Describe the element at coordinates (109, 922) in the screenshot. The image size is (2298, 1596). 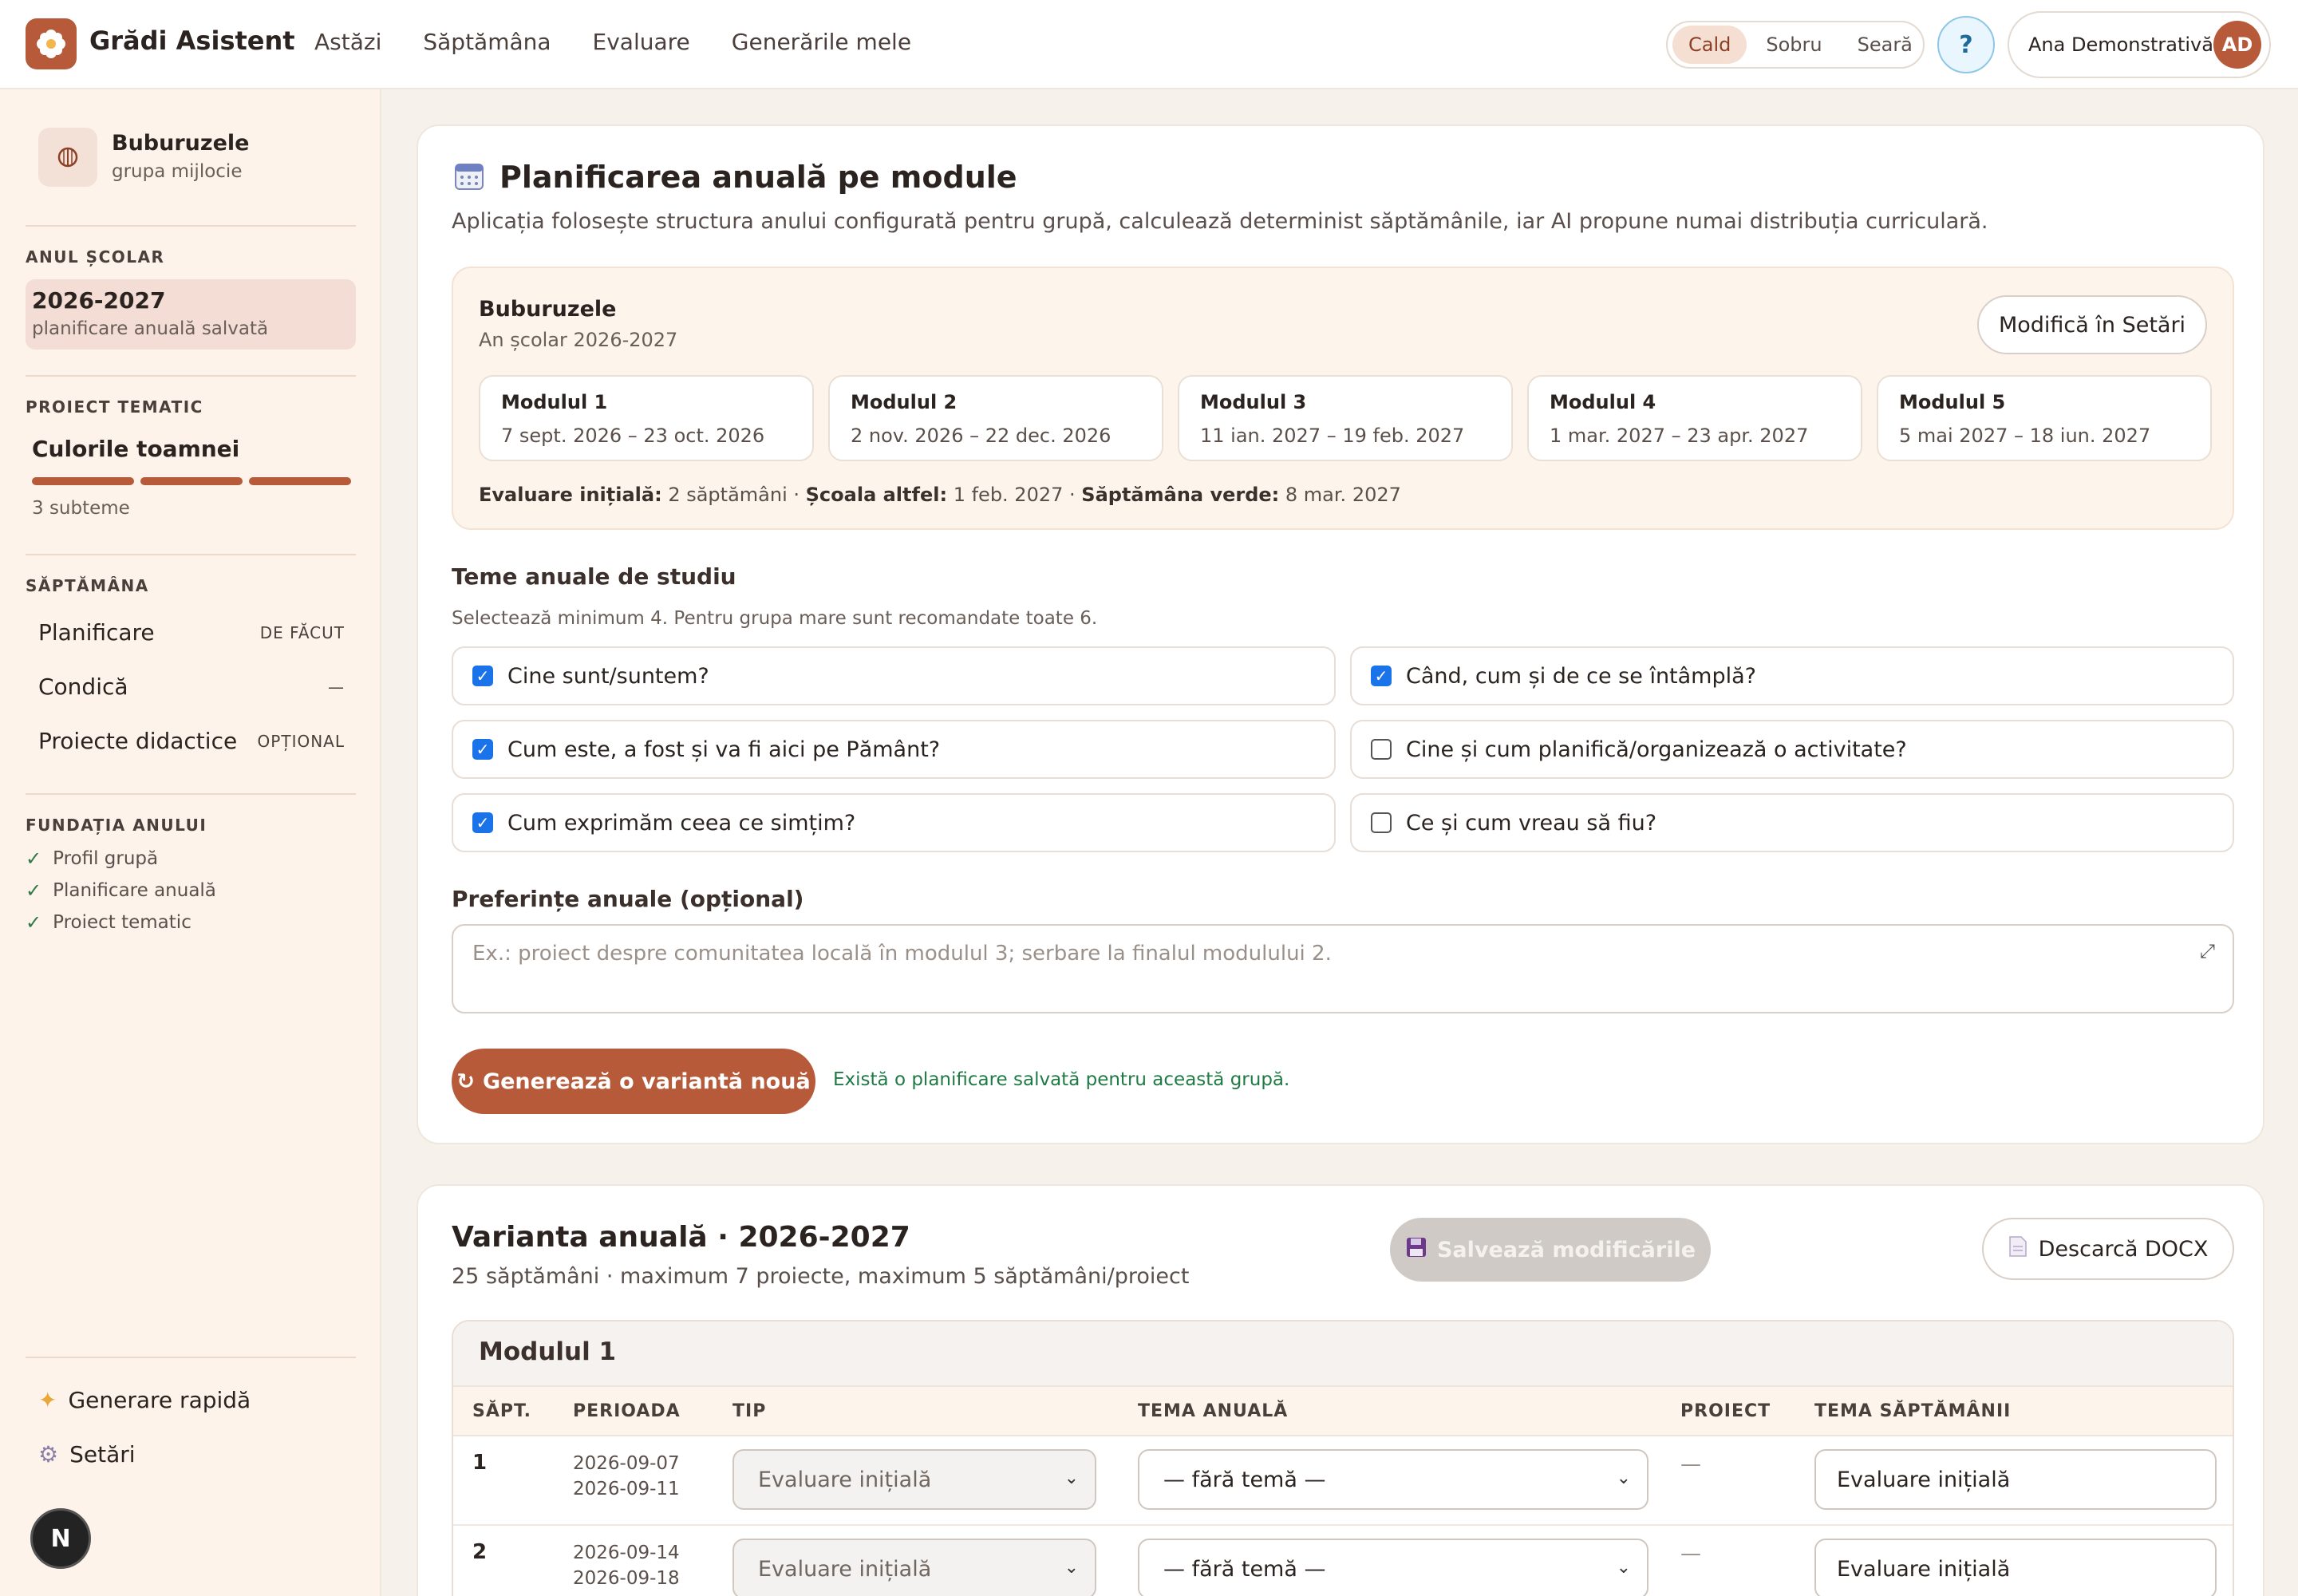
I see `foundation-item-thematic-project: ✓ Proiect tematic` at that location.